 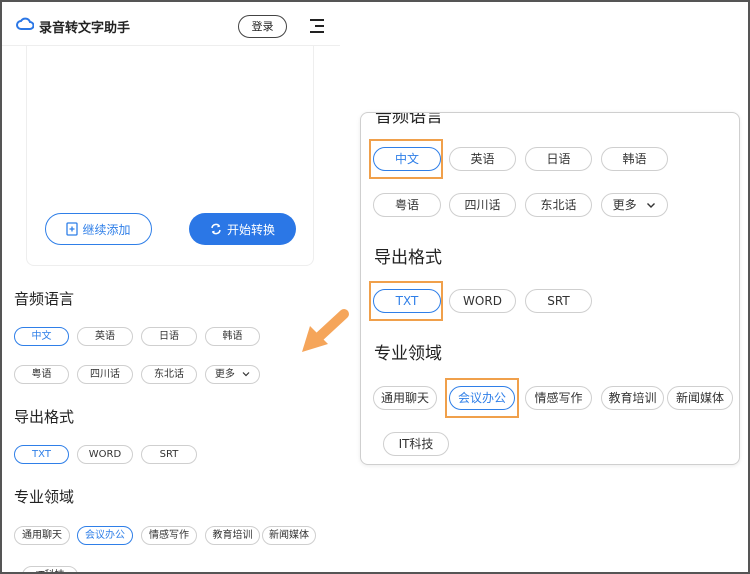 I want to click on zoom-format-chip-srt: SRT, so click(x=558, y=301).